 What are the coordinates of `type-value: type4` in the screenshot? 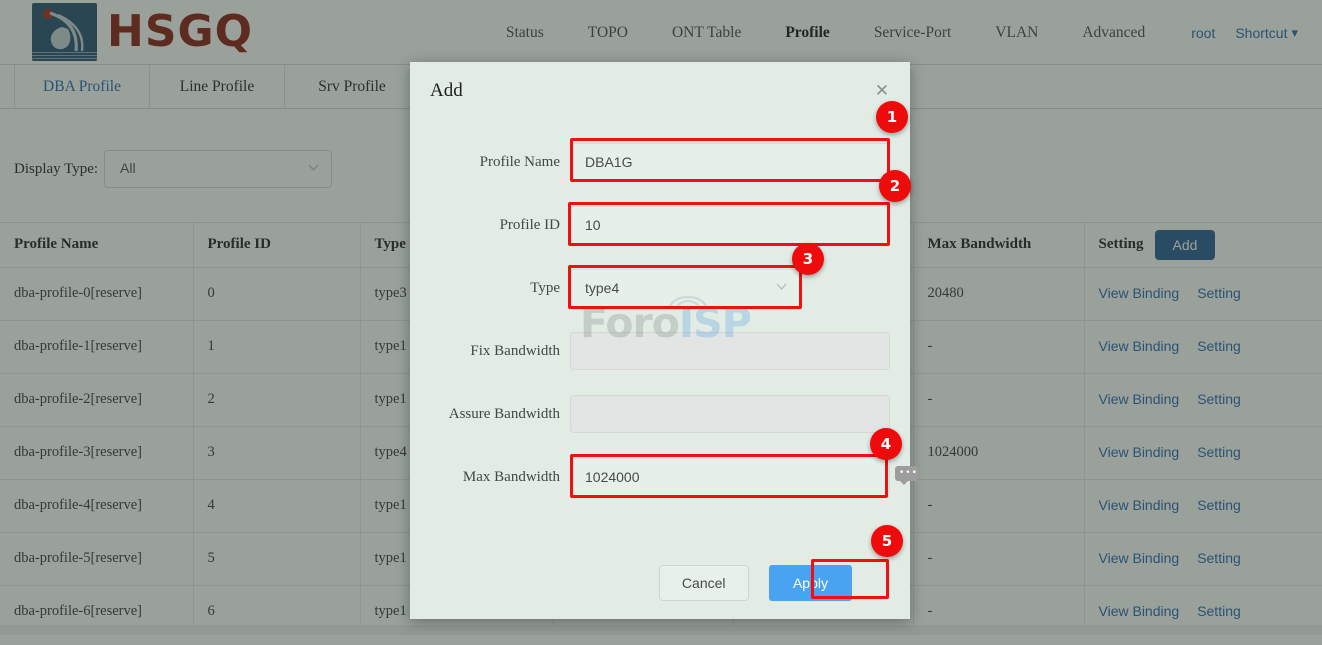 It's located at (602, 288).